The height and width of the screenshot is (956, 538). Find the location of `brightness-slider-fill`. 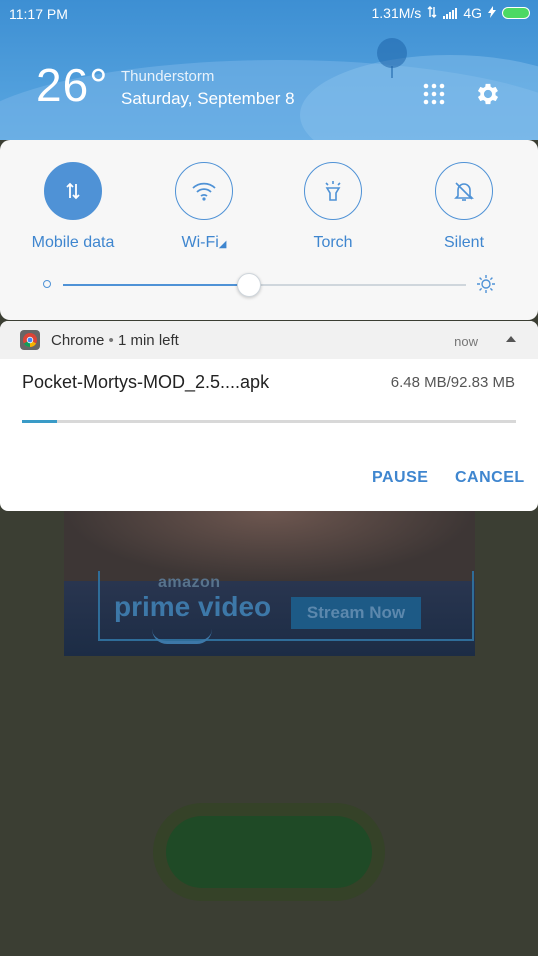

brightness-slider-fill is located at coordinates (156, 285).